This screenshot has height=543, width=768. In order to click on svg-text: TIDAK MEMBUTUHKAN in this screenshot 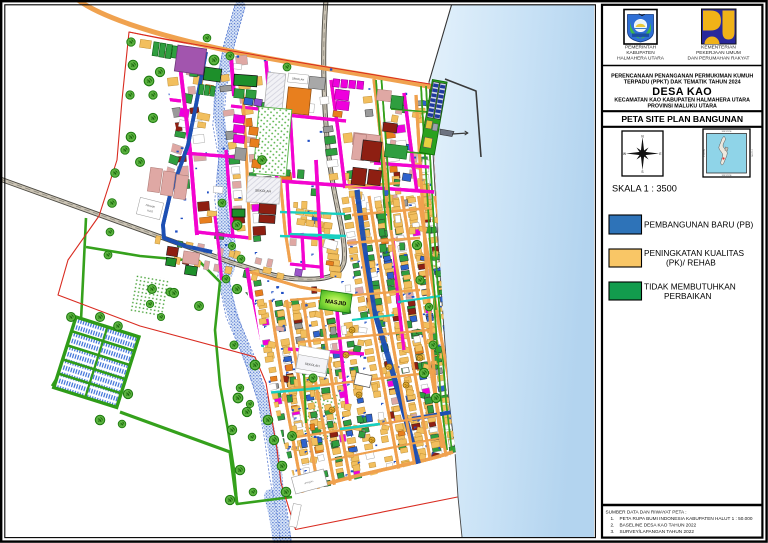, I will do `click(690, 287)`.